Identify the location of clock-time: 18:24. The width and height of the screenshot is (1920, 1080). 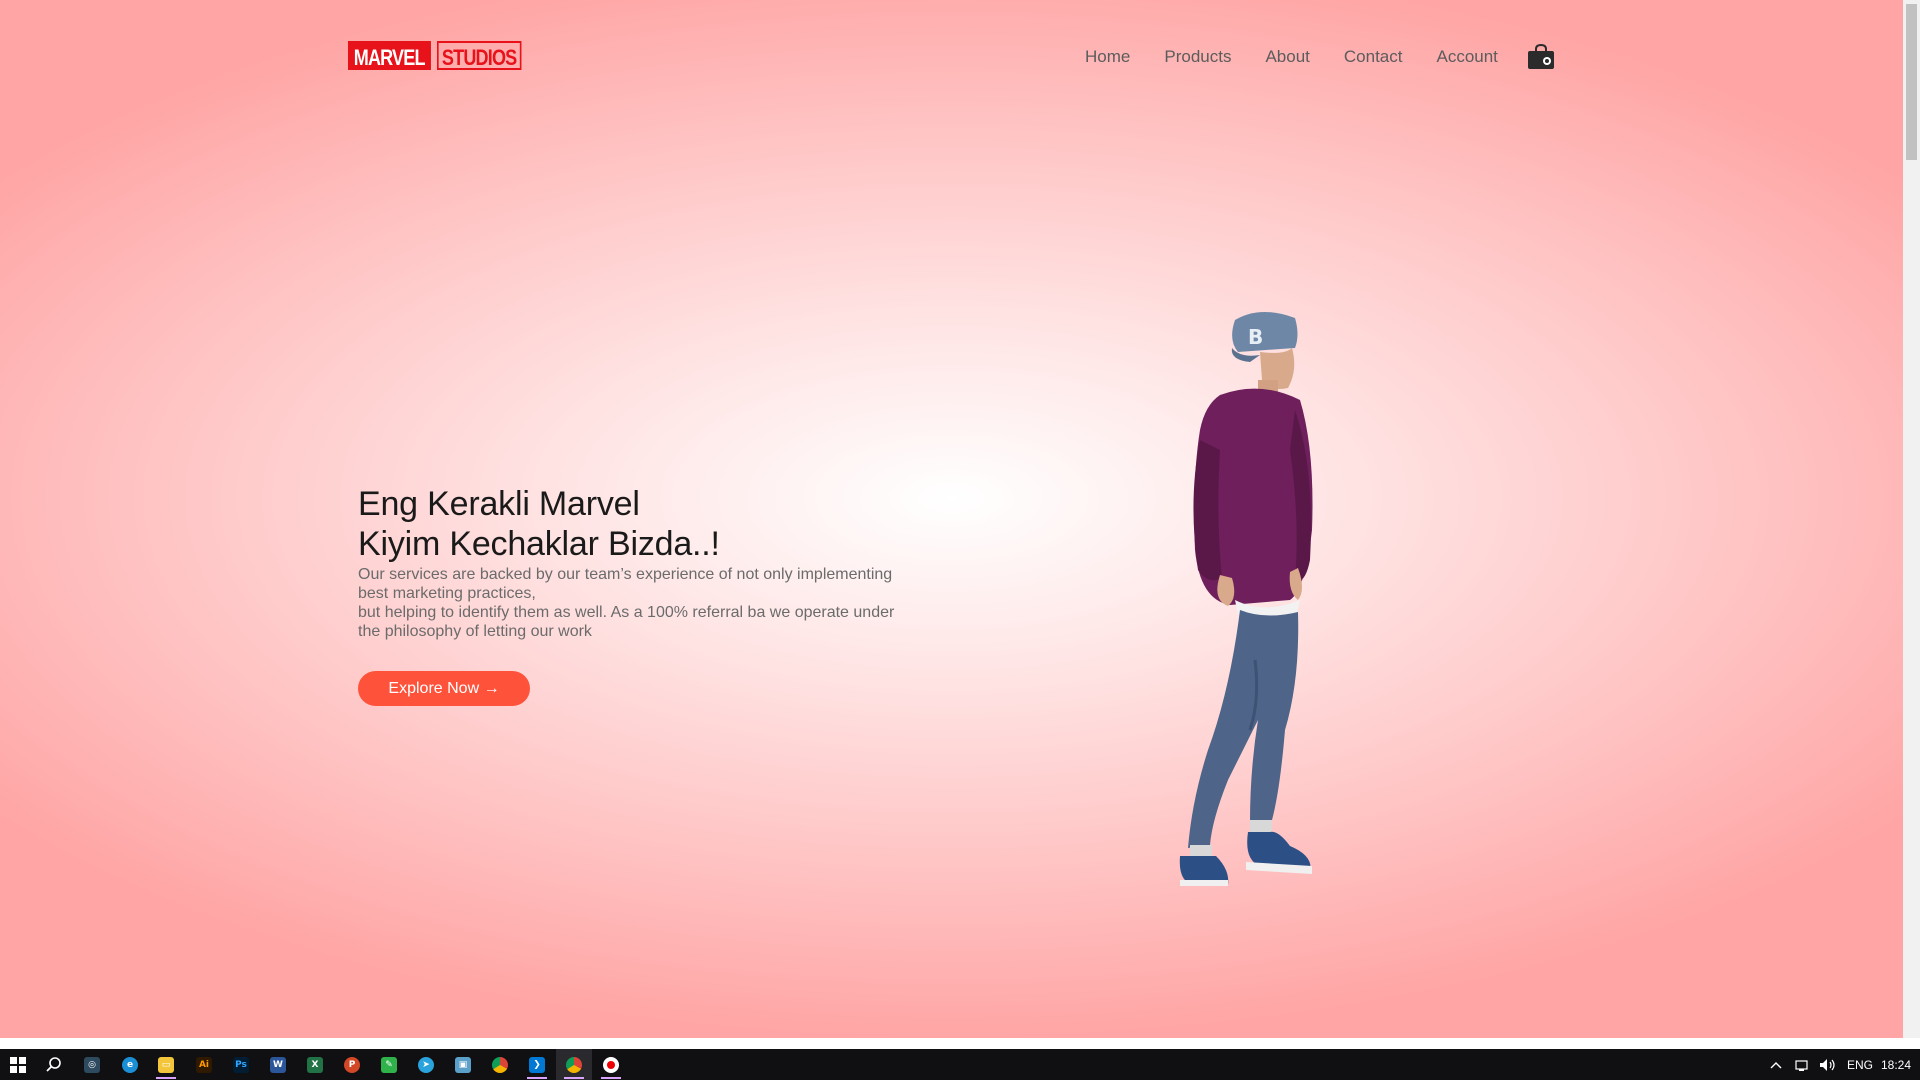
(1896, 1064).